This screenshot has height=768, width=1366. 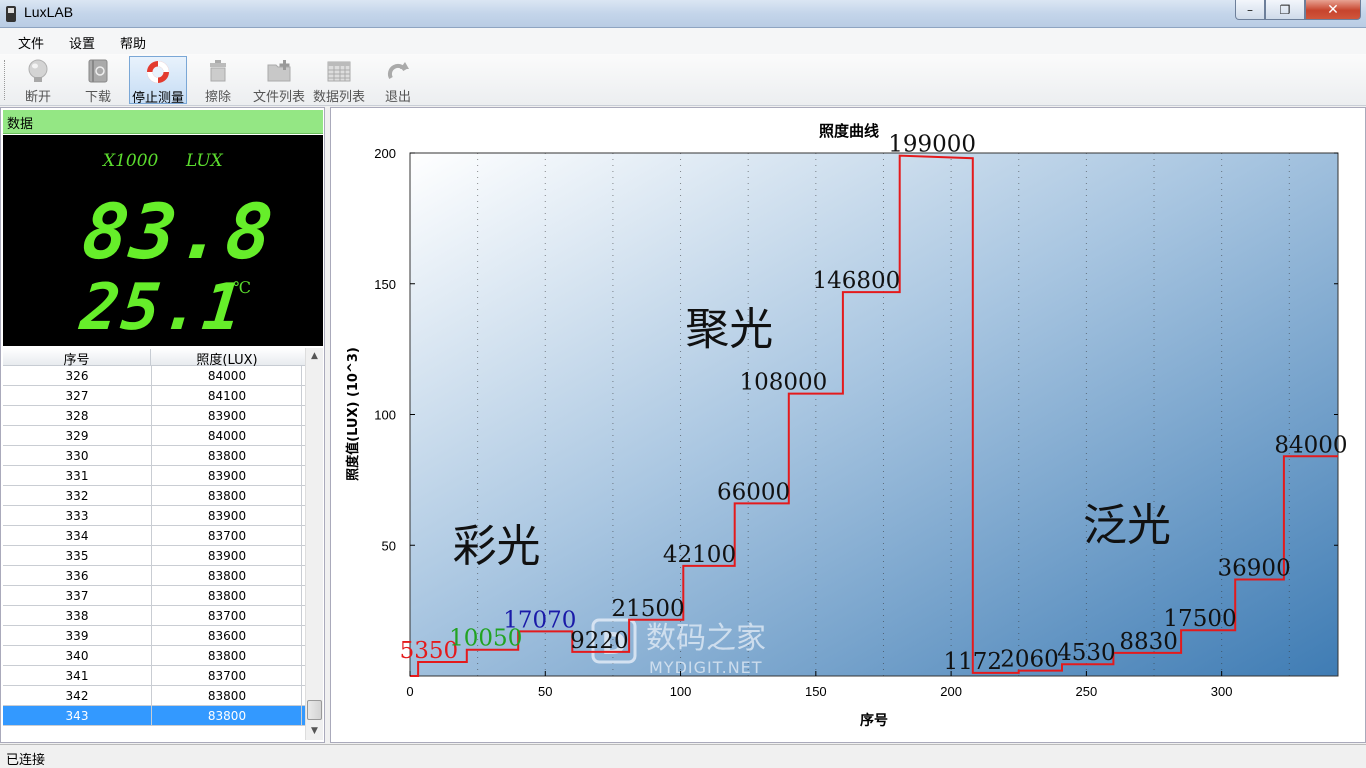 I want to click on spreadsheet-icon, so click(x=339, y=71).